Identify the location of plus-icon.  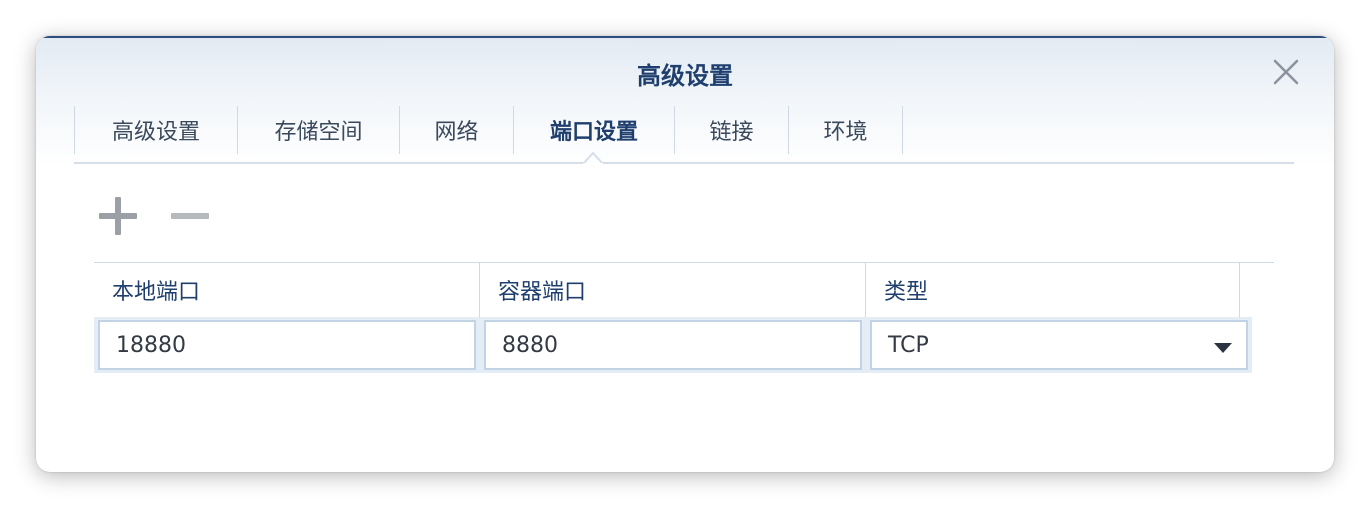
(118, 216).